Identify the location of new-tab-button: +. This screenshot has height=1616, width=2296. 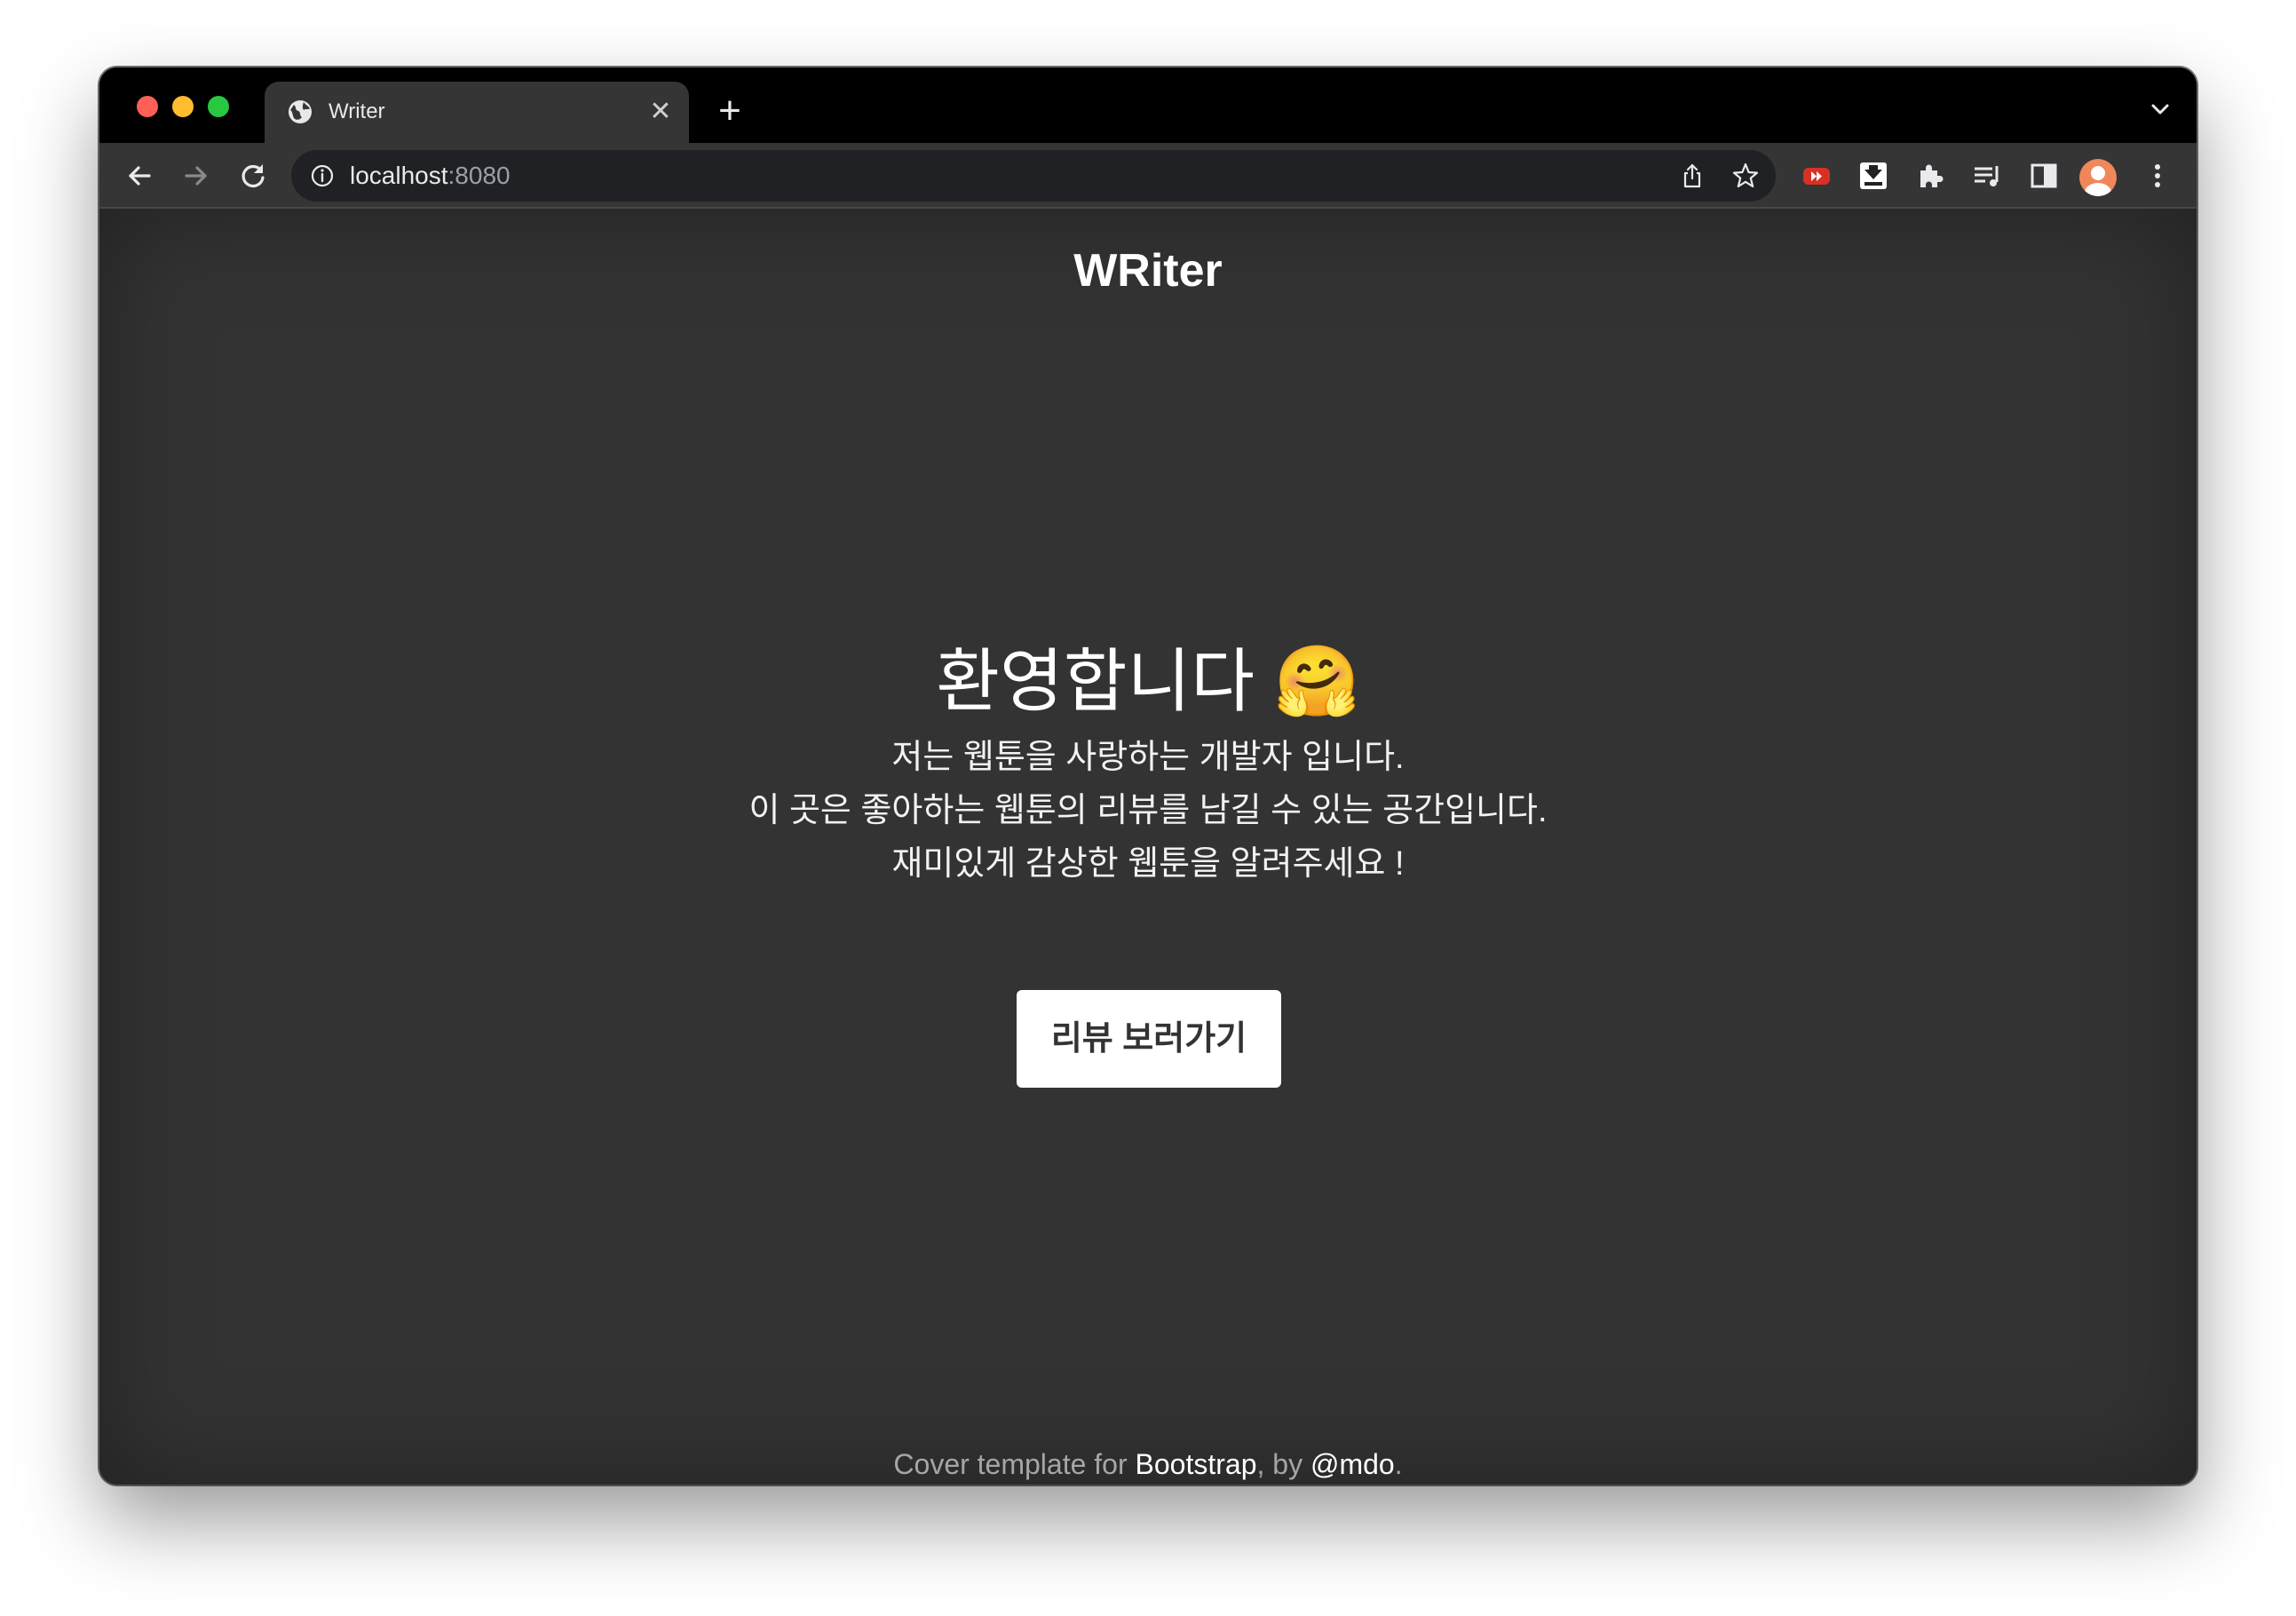
(730, 111).